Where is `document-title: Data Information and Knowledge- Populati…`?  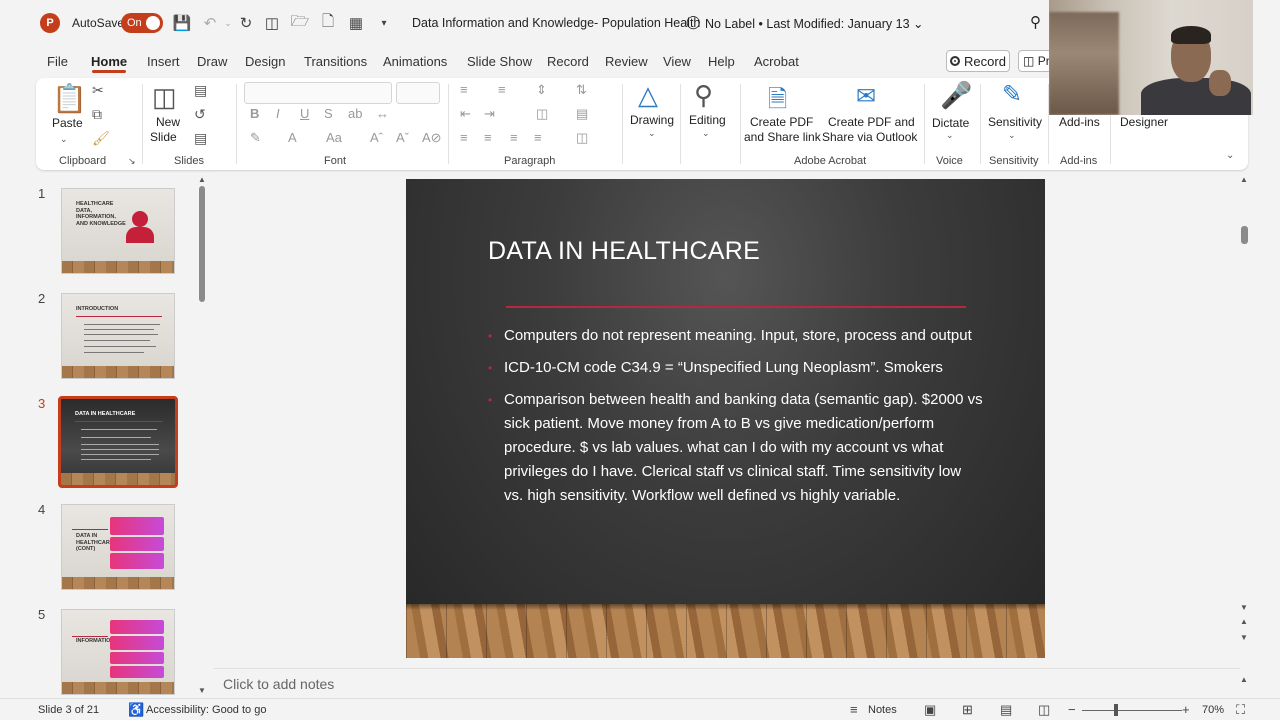
document-title: Data Information and Knowledge- Populati… is located at coordinates (556, 23).